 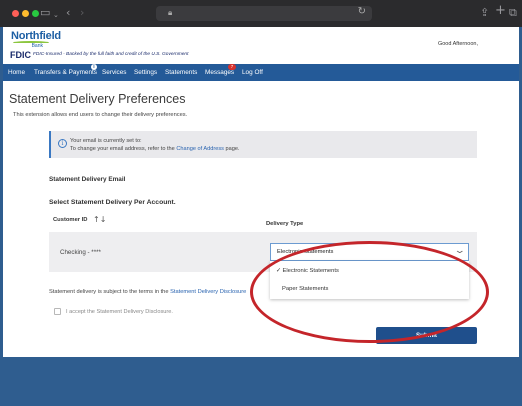 What do you see at coordinates (252, 72) in the screenshot?
I see `nav-log-off: Log Off` at bounding box center [252, 72].